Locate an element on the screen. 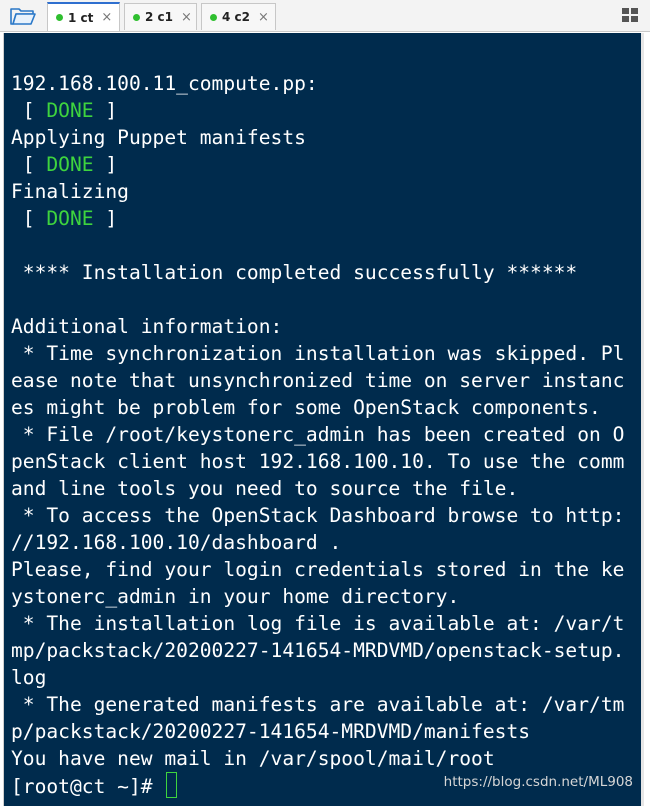 This screenshot has width=650, height=806. shell-prompt: [root@ct ~]# is located at coordinates (88, 786).